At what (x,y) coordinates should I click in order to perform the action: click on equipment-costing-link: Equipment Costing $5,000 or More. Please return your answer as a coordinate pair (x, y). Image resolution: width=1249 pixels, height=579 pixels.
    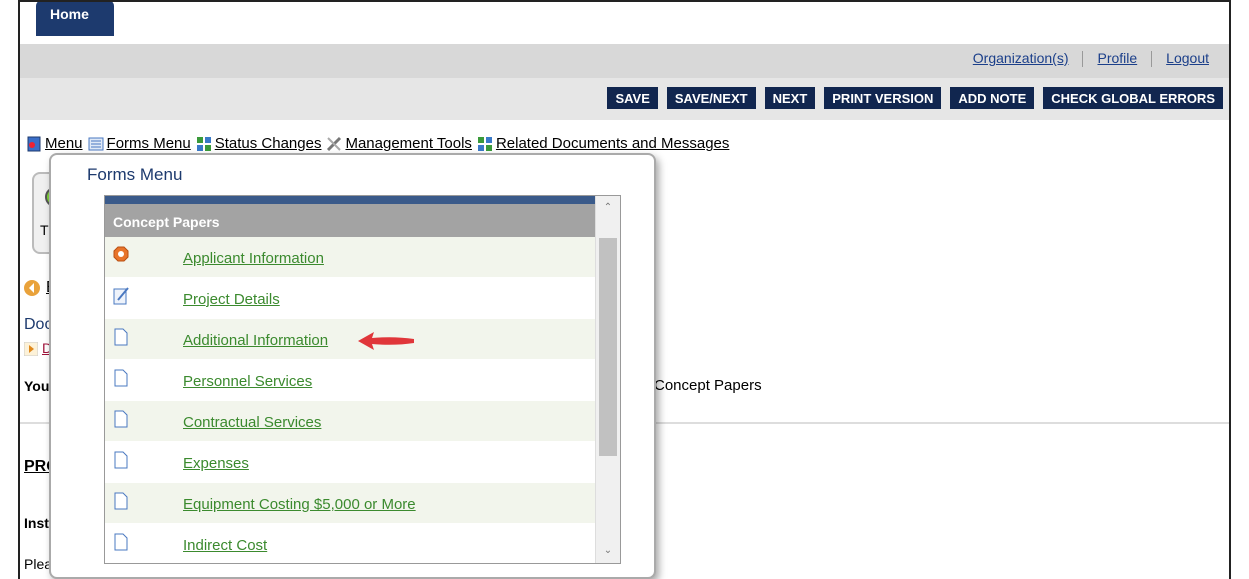
    Looking at the image, I should click on (299, 504).